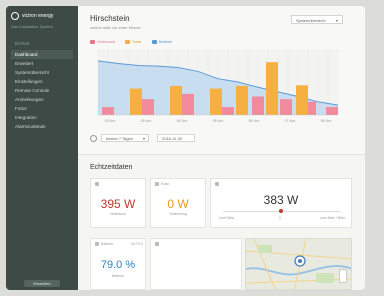  What do you see at coordinates (110, 18) in the screenshot?
I see `page-title: Hirschstein` at bounding box center [110, 18].